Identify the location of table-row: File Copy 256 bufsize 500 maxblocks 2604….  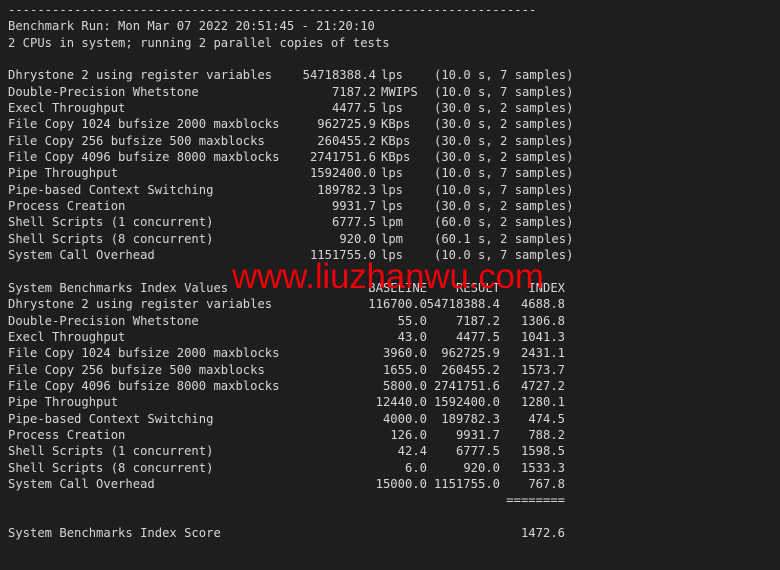
(390, 141).